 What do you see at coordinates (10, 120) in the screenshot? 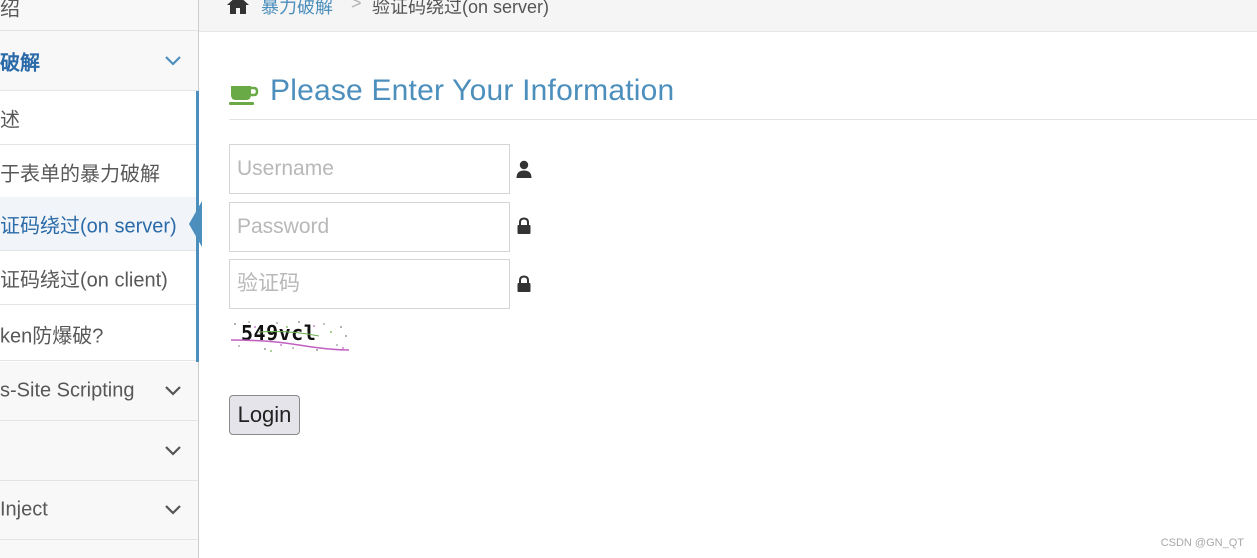
I see `submenu-item-label: 述` at bounding box center [10, 120].